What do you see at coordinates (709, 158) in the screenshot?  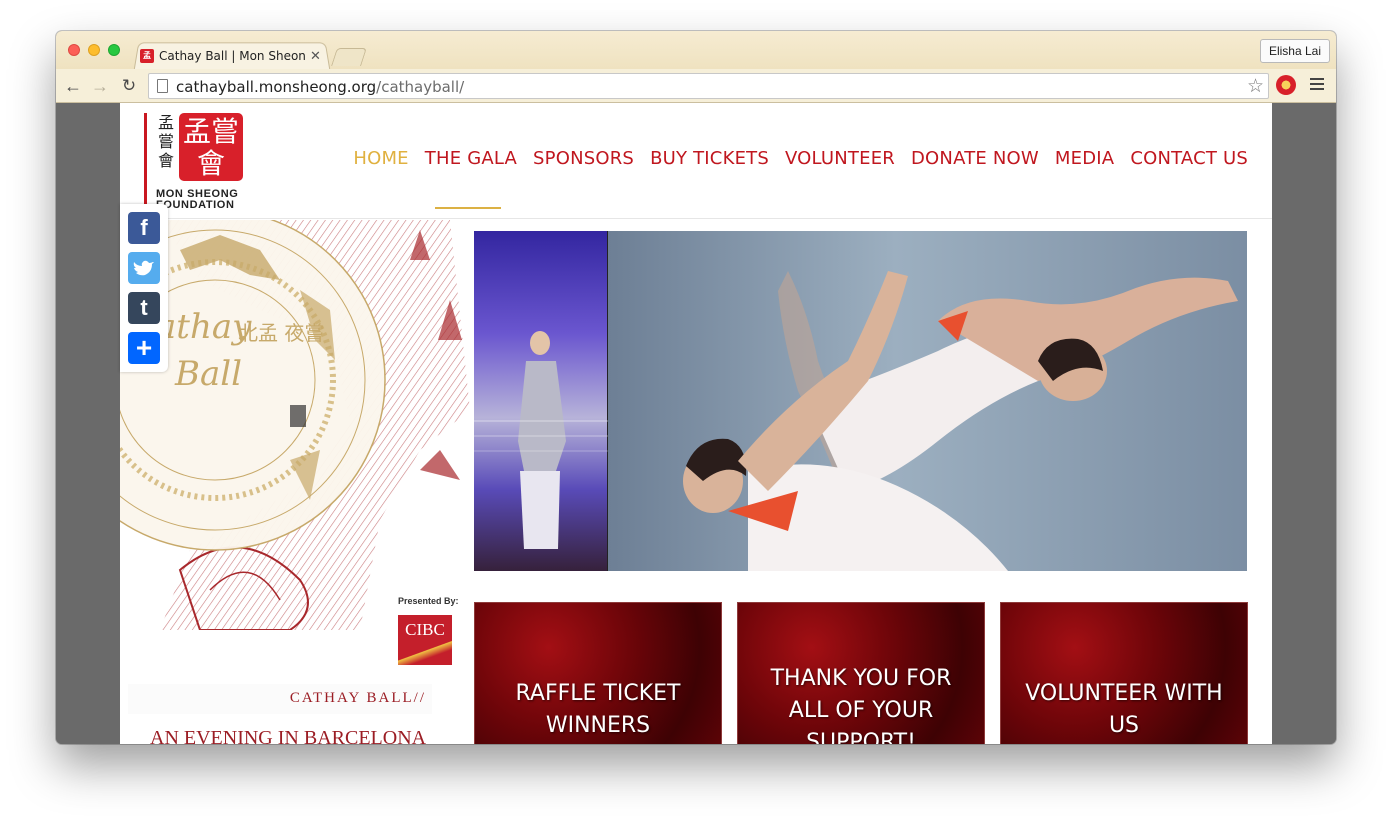 I see `nav-buy-tickets: BUY TICKETS` at bounding box center [709, 158].